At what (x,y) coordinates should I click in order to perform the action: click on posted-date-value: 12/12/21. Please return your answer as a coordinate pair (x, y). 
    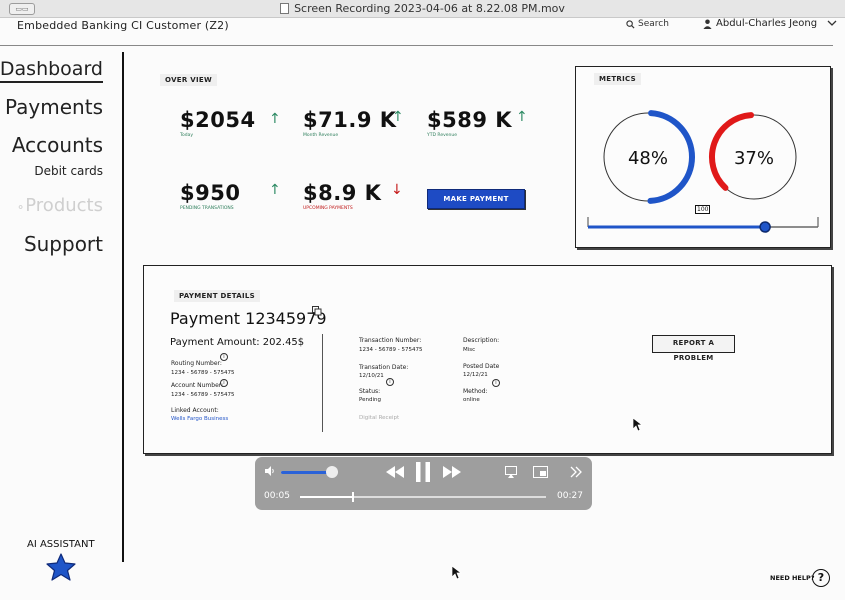
    Looking at the image, I should click on (475, 375).